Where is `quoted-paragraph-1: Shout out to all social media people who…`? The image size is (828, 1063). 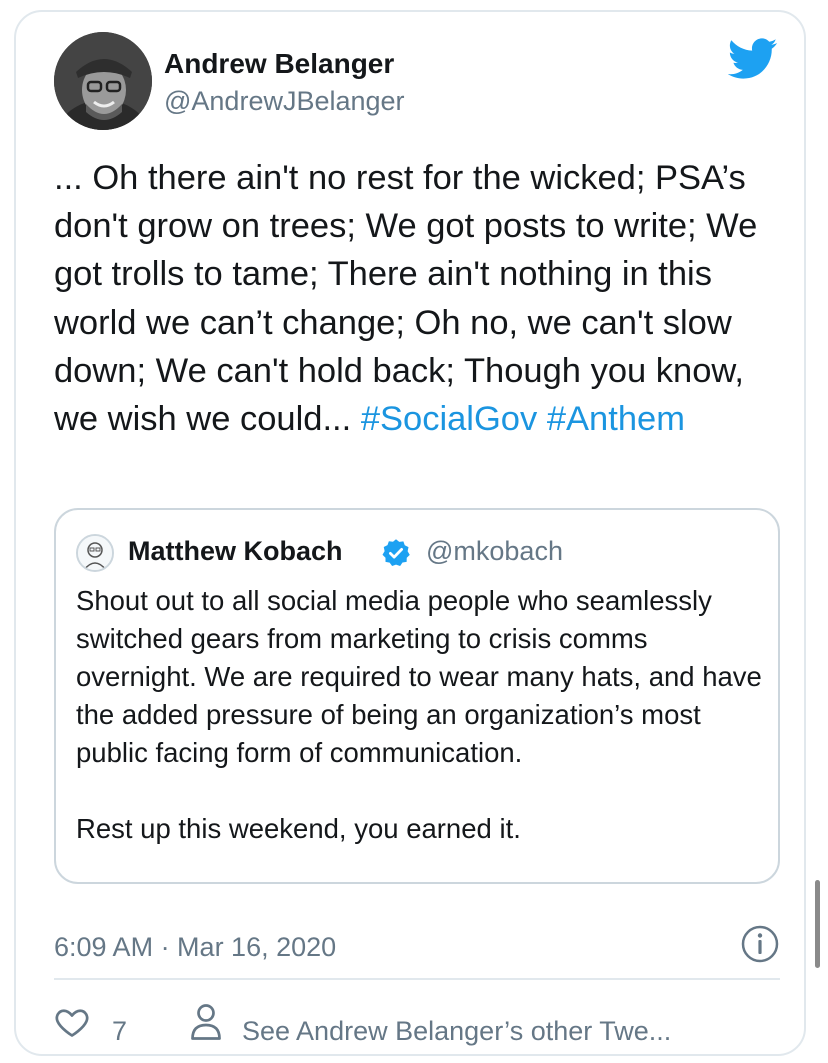
quoted-paragraph-1: Shout out to all social media people who… is located at coordinates (419, 676).